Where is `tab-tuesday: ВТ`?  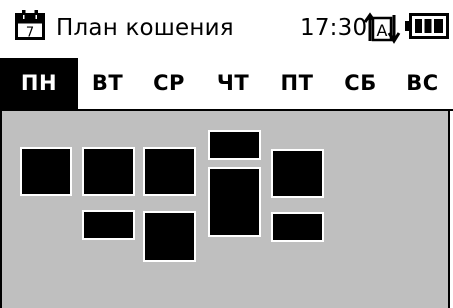
tab-tuesday: ВТ is located at coordinates (107, 83).